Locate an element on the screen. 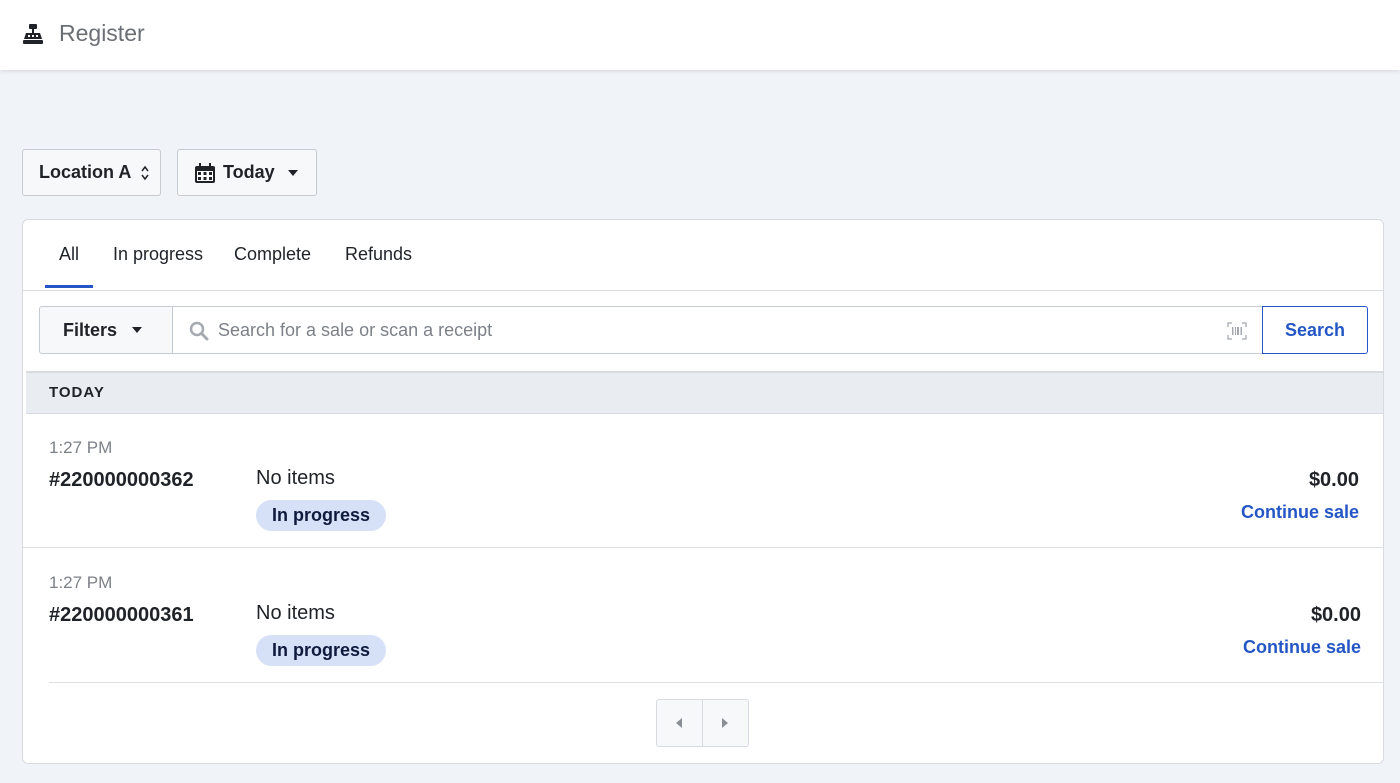 The width and height of the screenshot is (1400, 783). next-page-button is located at coordinates (726, 723).